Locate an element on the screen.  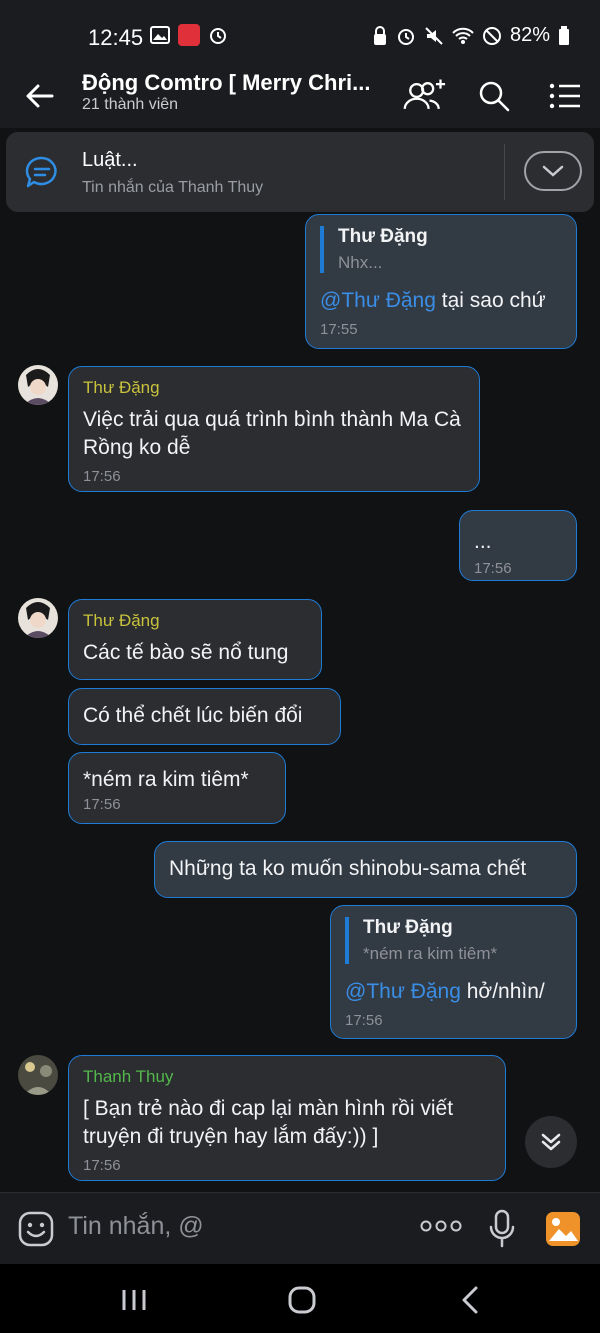
emoji-icon is located at coordinates (36, 1229).